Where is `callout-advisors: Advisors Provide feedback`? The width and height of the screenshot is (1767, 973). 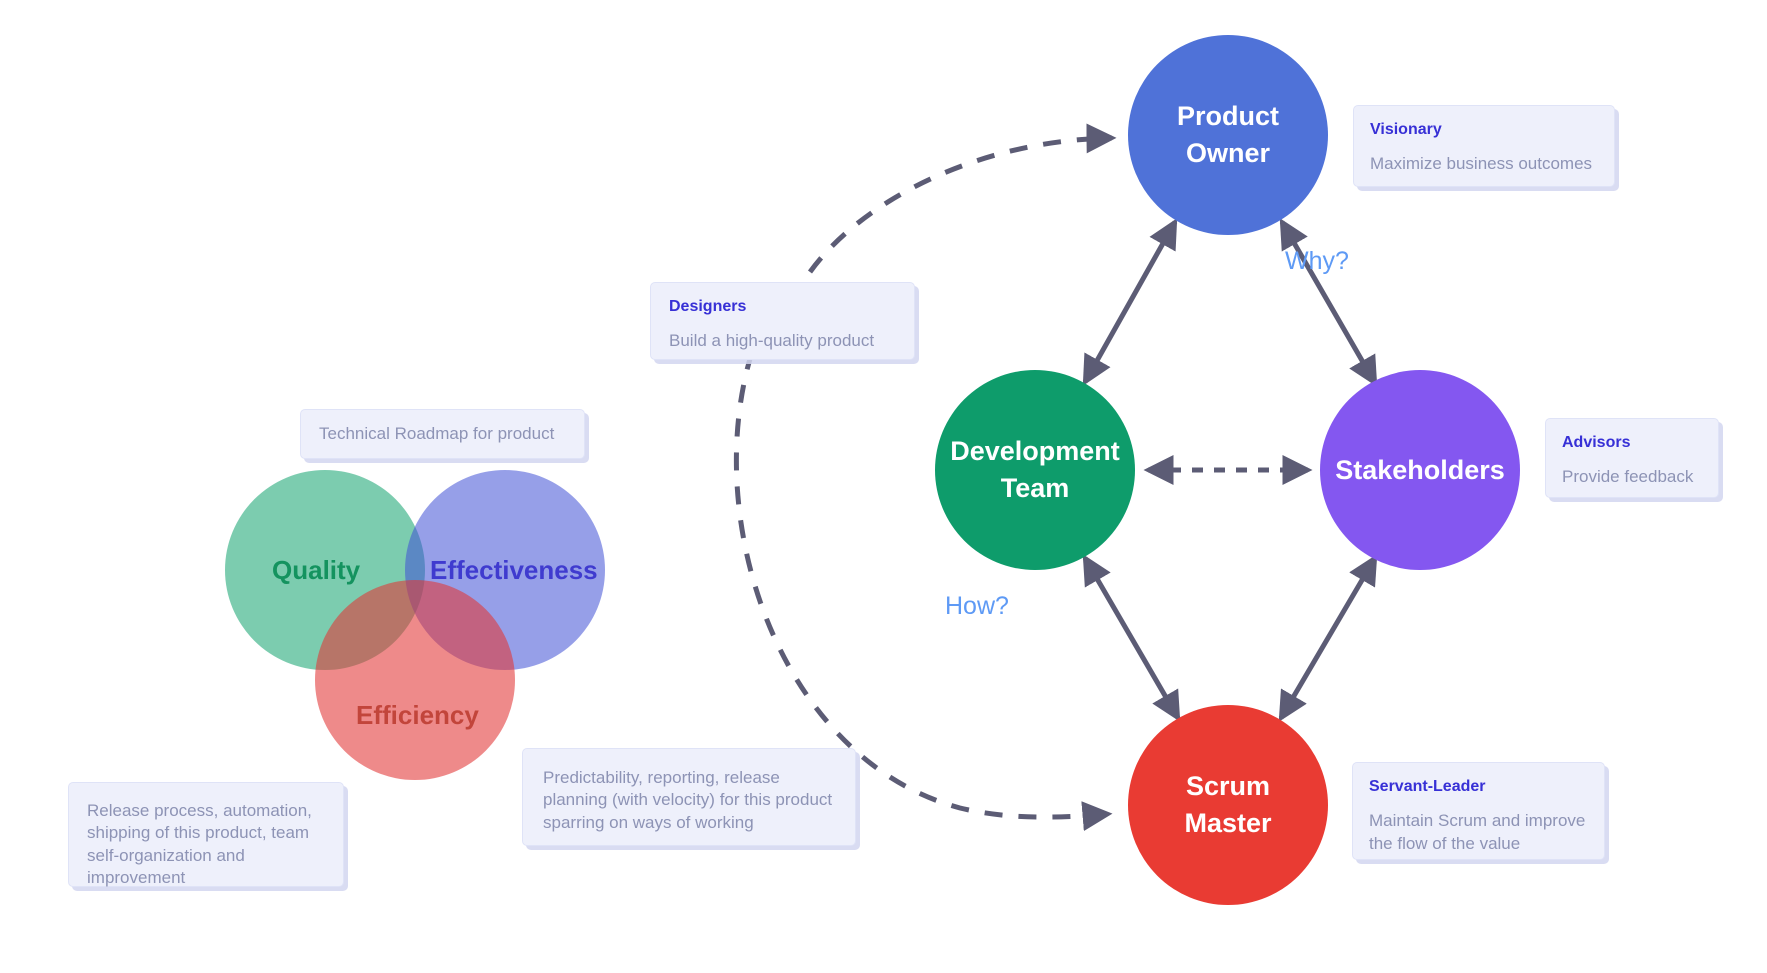 callout-advisors: Advisors Provide feedback is located at coordinates (1632, 458).